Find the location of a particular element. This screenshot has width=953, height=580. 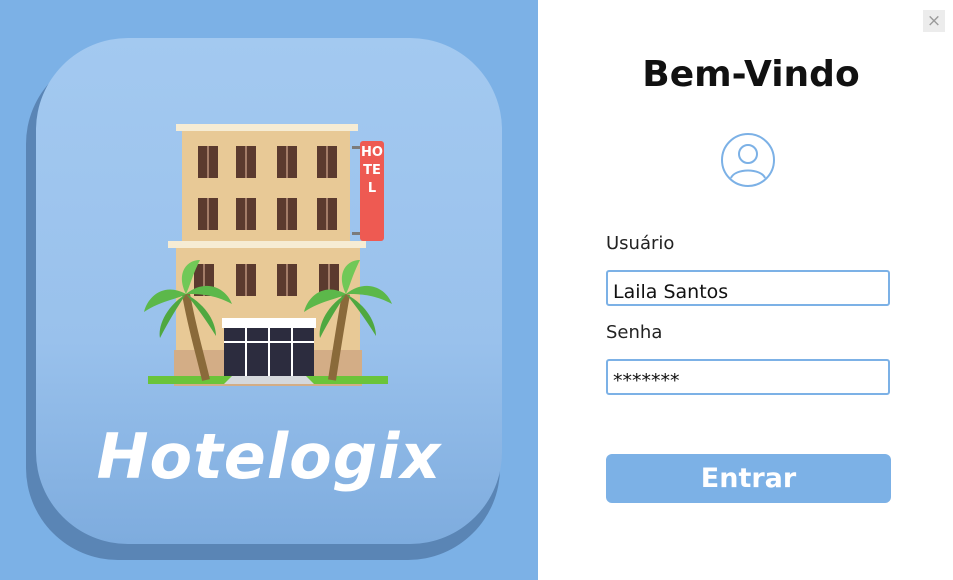

password-input is located at coordinates (748, 377).